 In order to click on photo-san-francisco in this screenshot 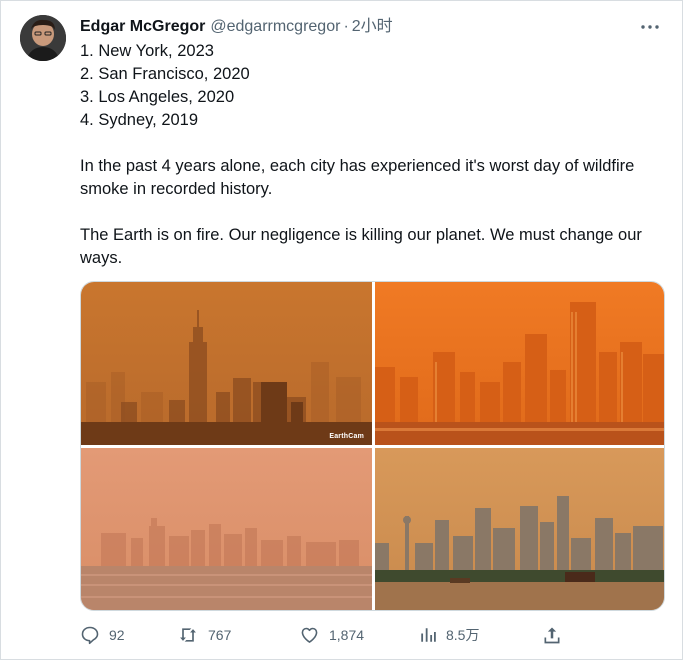, I will do `click(519, 363)`.